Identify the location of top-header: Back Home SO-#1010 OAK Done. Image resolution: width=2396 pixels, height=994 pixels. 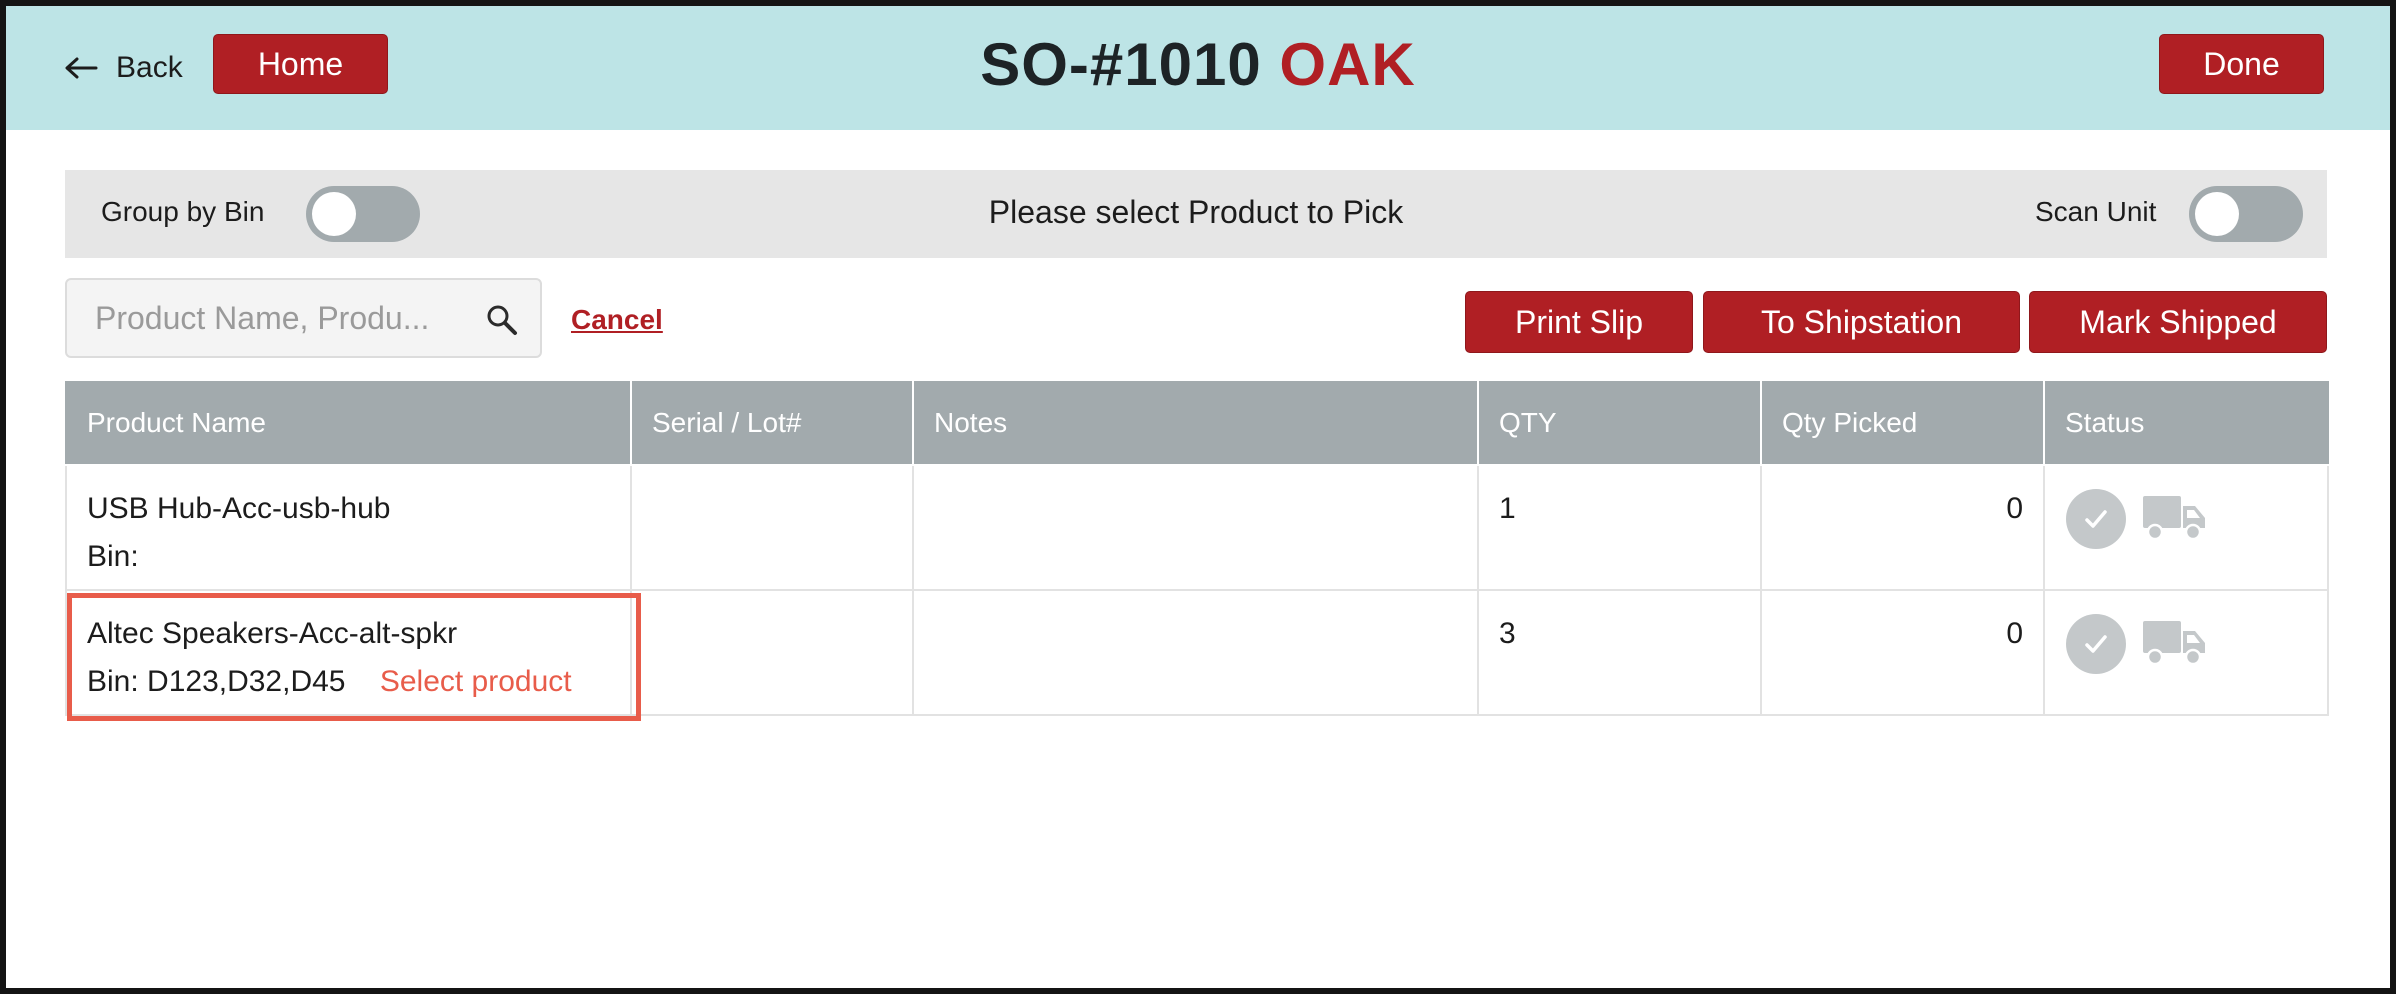
(1198, 68).